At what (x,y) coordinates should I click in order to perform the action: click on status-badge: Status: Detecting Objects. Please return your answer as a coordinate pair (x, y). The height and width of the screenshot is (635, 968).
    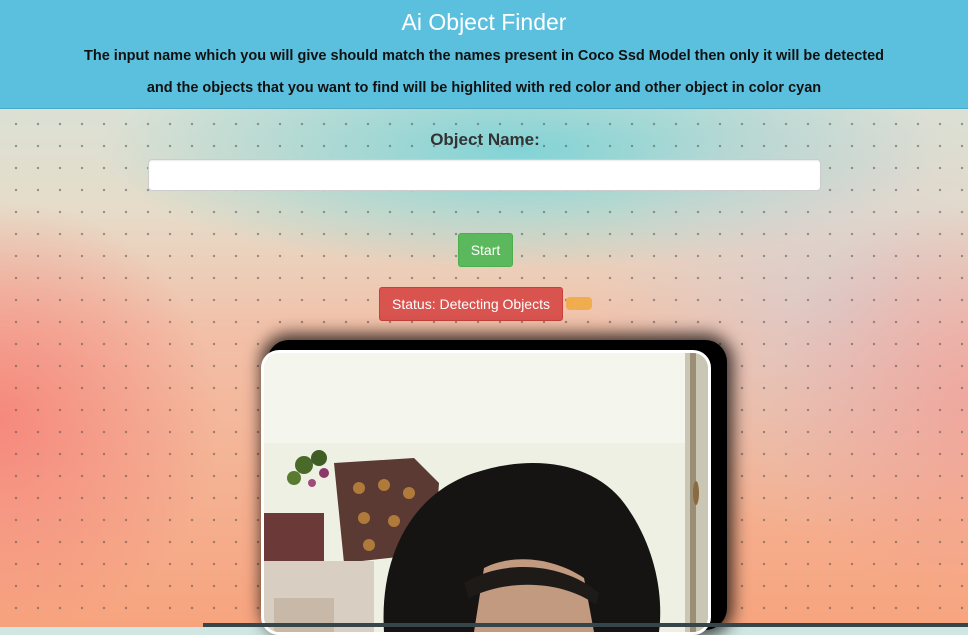
    Looking at the image, I should click on (471, 304).